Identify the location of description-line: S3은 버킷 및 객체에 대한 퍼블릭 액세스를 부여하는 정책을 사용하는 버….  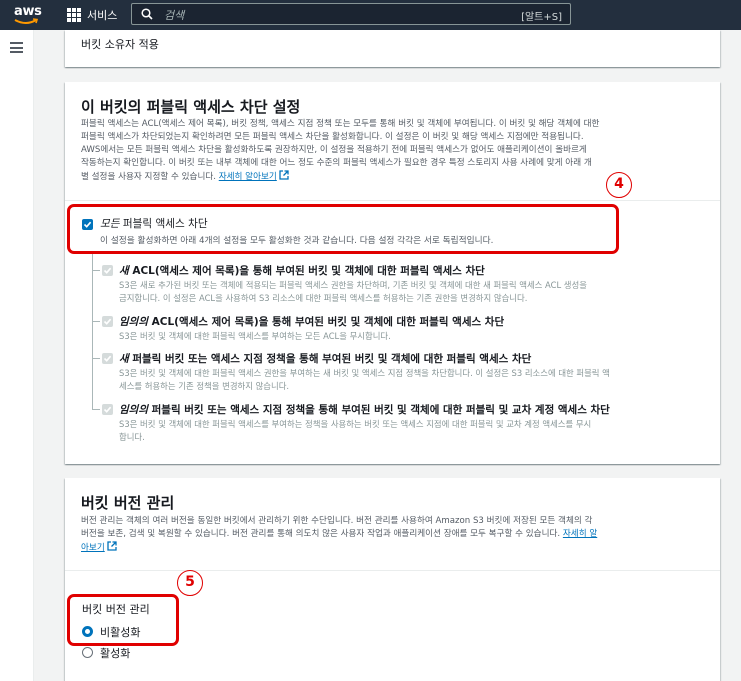
(355, 424).